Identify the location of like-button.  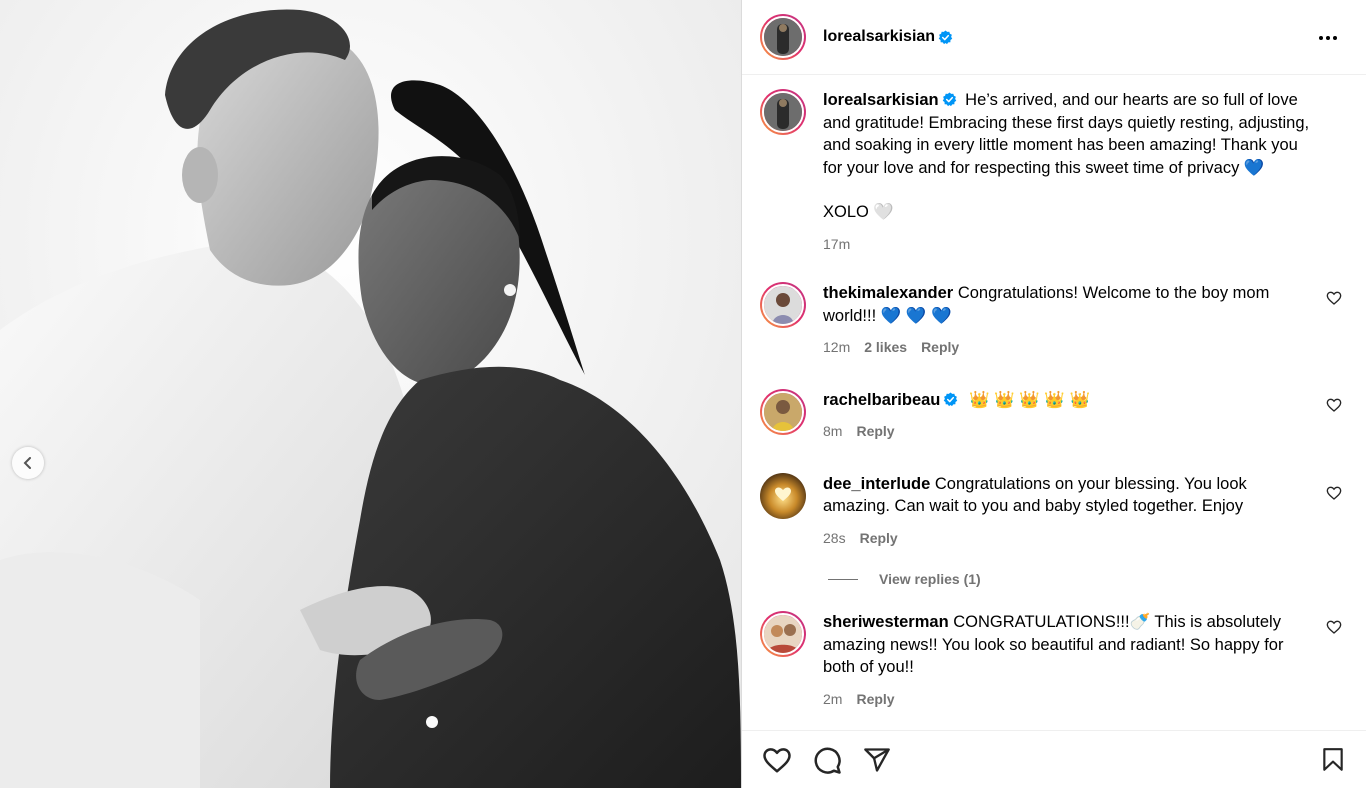
(777, 760).